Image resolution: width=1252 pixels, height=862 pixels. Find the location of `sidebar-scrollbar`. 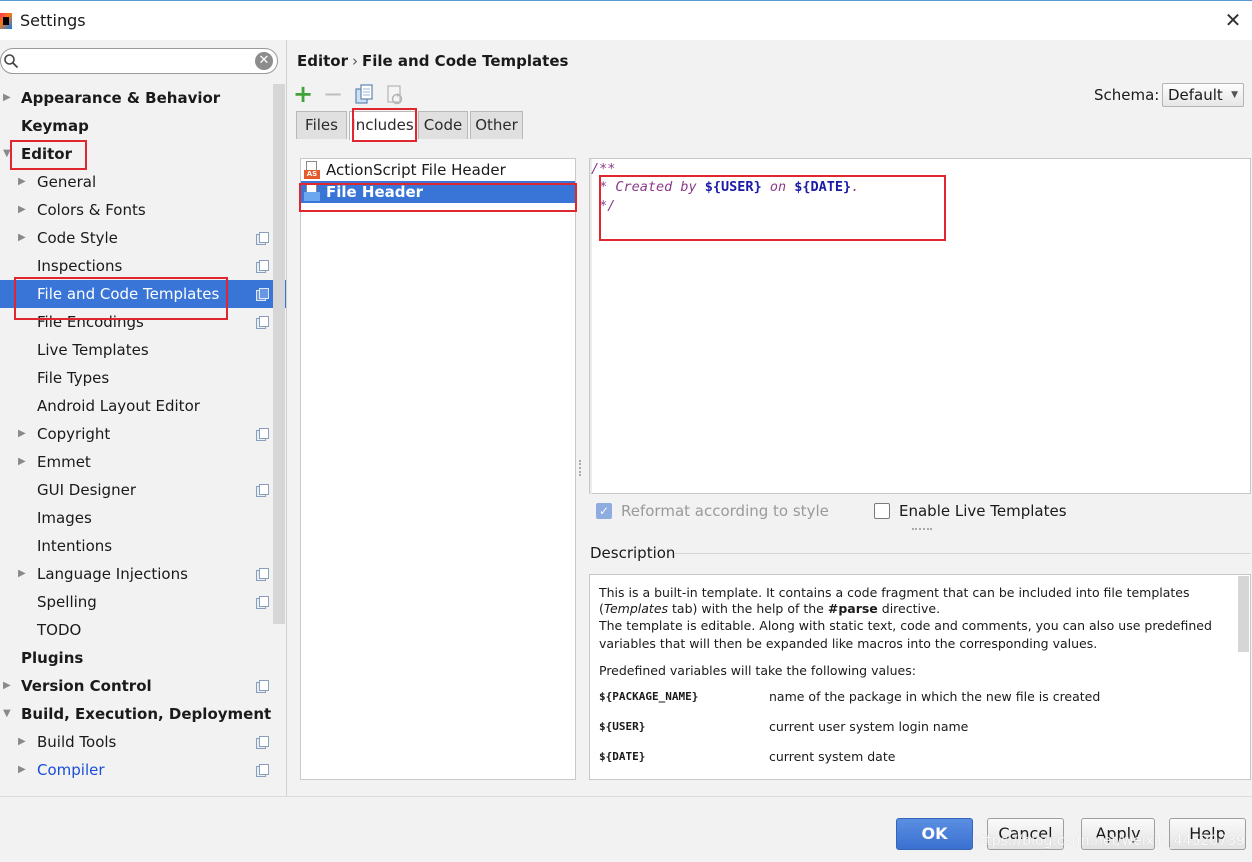

sidebar-scrollbar is located at coordinates (279, 354).